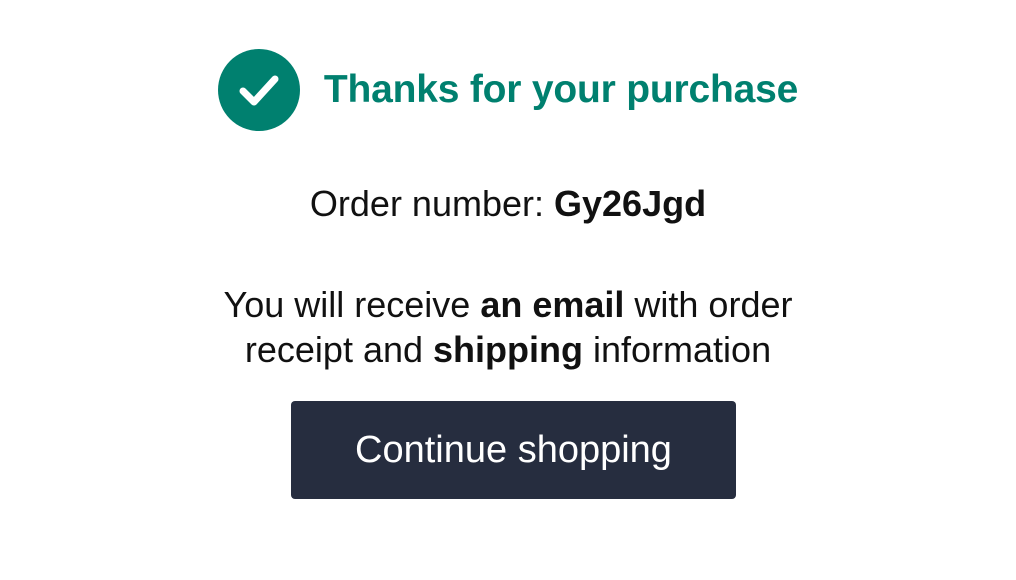 This screenshot has width=1016, height=580. Describe the element at coordinates (552, 304) in the screenshot. I see `message-emphasis-email: an email` at that location.